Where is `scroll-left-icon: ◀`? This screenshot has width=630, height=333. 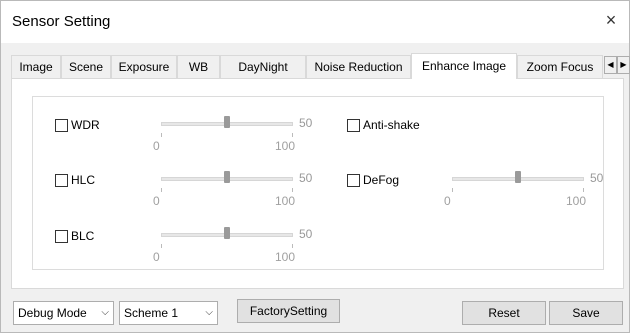
scroll-left-icon: ◀ is located at coordinates (610, 65).